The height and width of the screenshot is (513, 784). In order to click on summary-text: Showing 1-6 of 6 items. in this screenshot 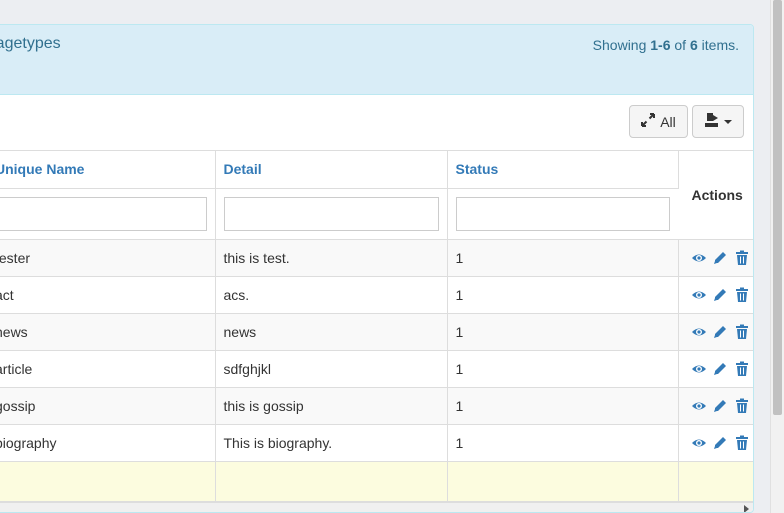, I will do `click(666, 45)`.